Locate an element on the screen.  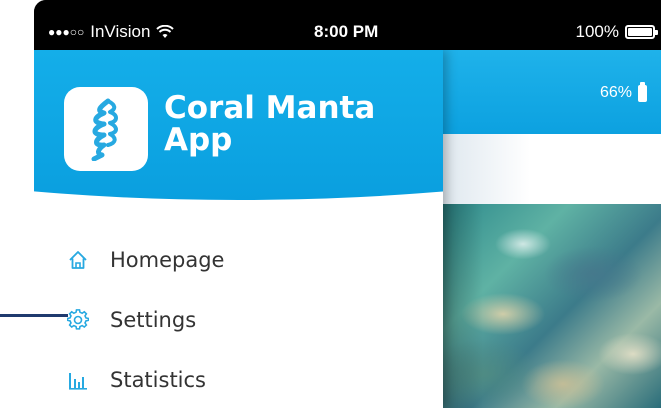
wifi-icon is located at coordinates (165, 31).